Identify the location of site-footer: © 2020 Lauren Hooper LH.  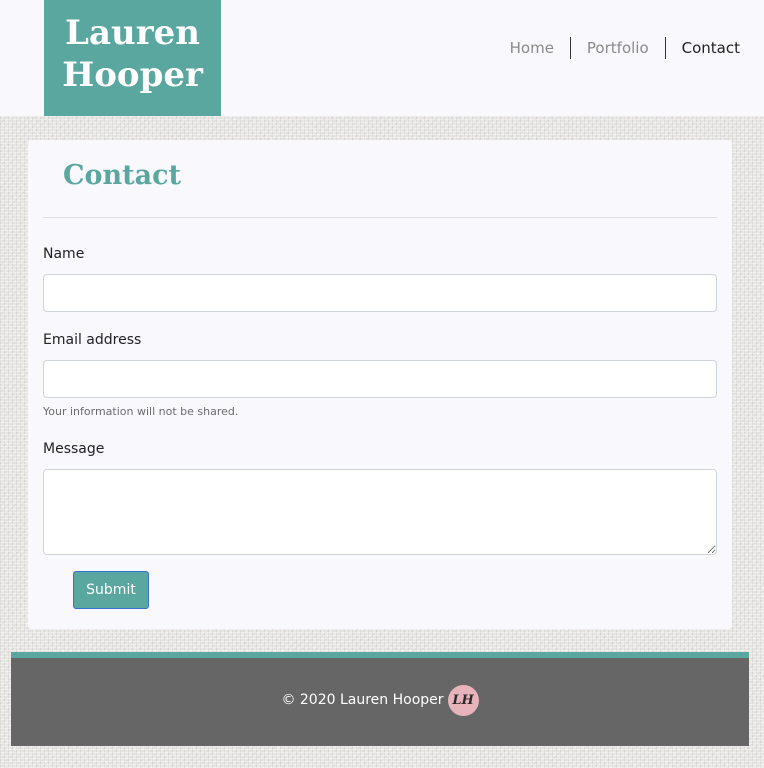
(380, 699).